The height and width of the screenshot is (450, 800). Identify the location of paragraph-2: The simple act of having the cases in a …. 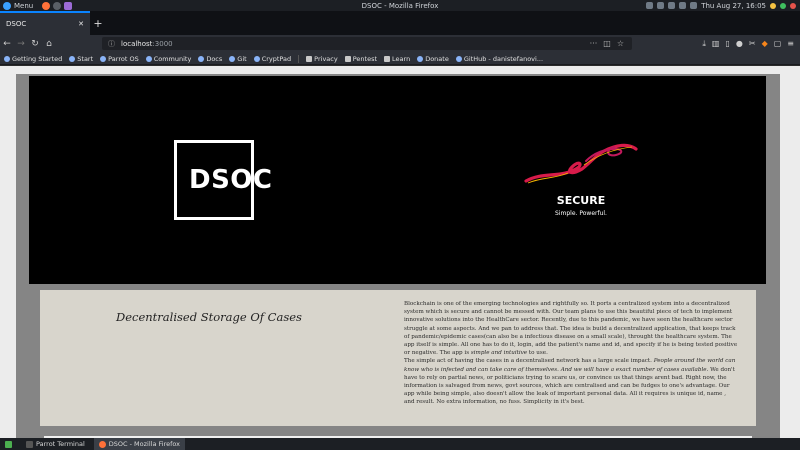
(529, 361).